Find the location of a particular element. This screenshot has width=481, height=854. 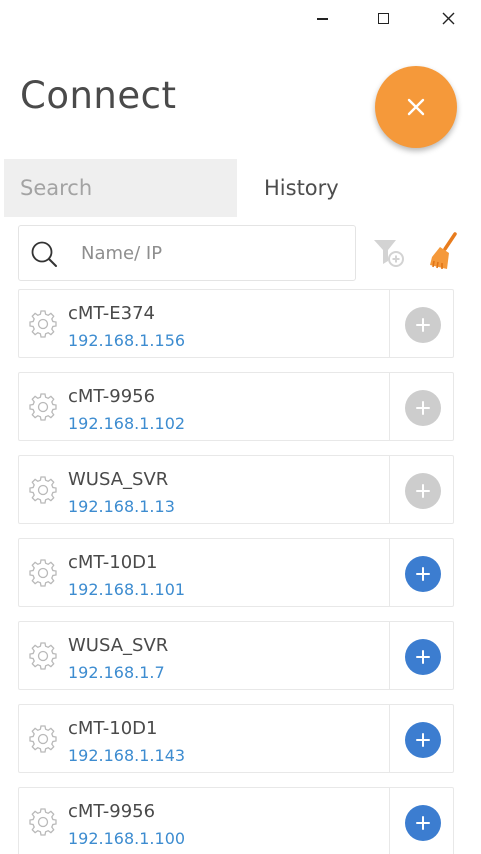

device-ip: 192.168.1.13 is located at coordinates (121, 506).